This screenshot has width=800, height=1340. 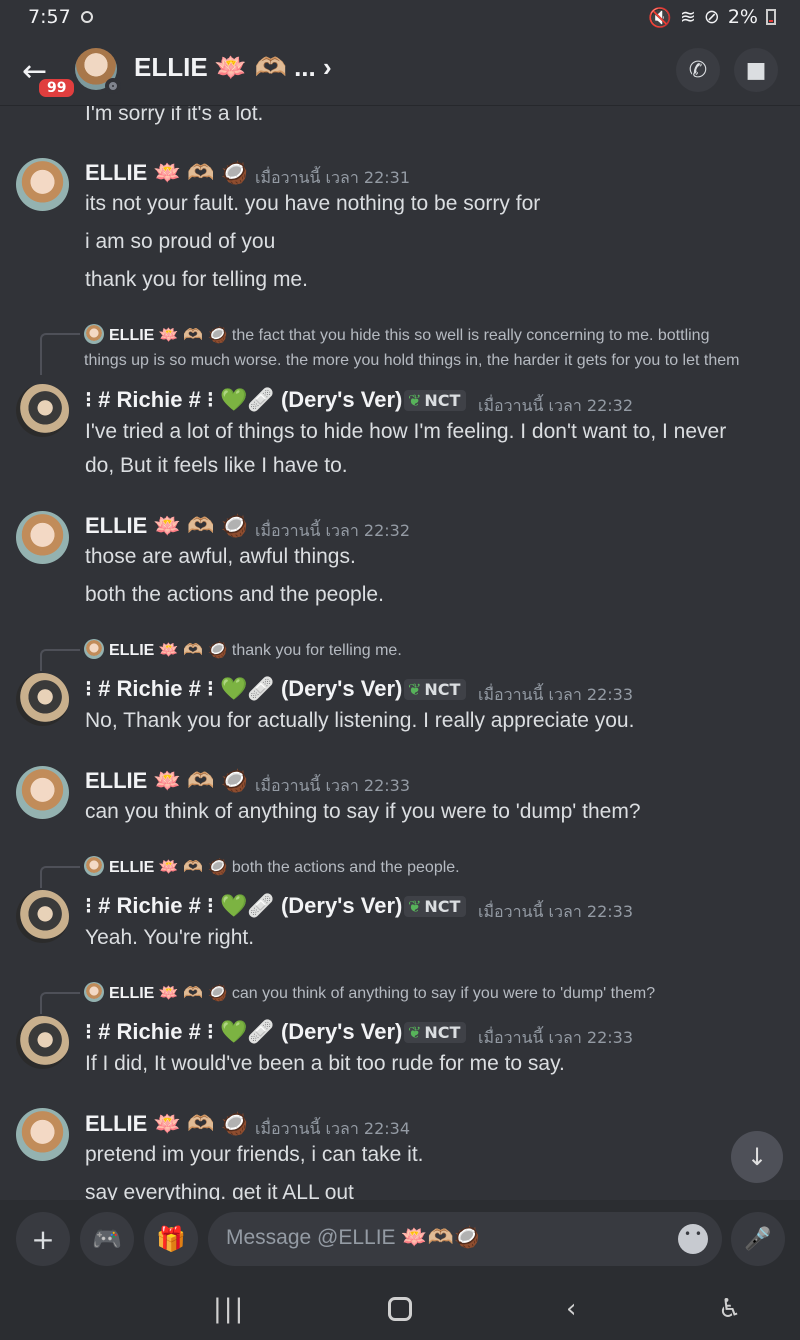 I want to click on message-text: pretend im your friends, i can take it., so click(x=254, y=1154).